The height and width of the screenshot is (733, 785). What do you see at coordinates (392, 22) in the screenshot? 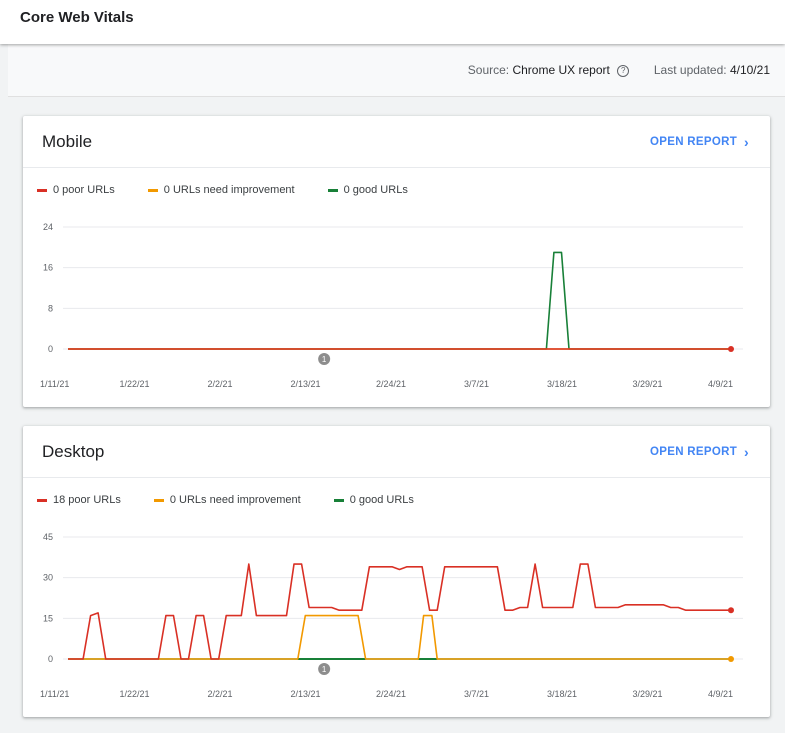
I see `app-header: Core Web Vitals` at bounding box center [392, 22].